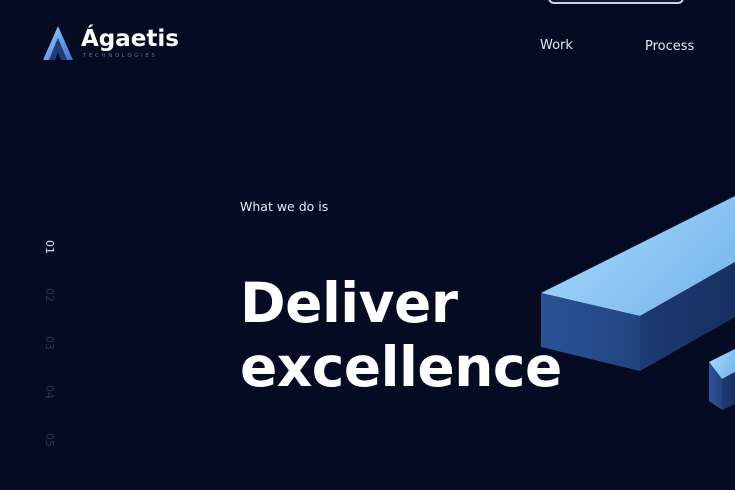  Describe the element at coordinates (120, 56) in the screenshot. I see `brand-tagline: TECHNOLOGIES` at that location.